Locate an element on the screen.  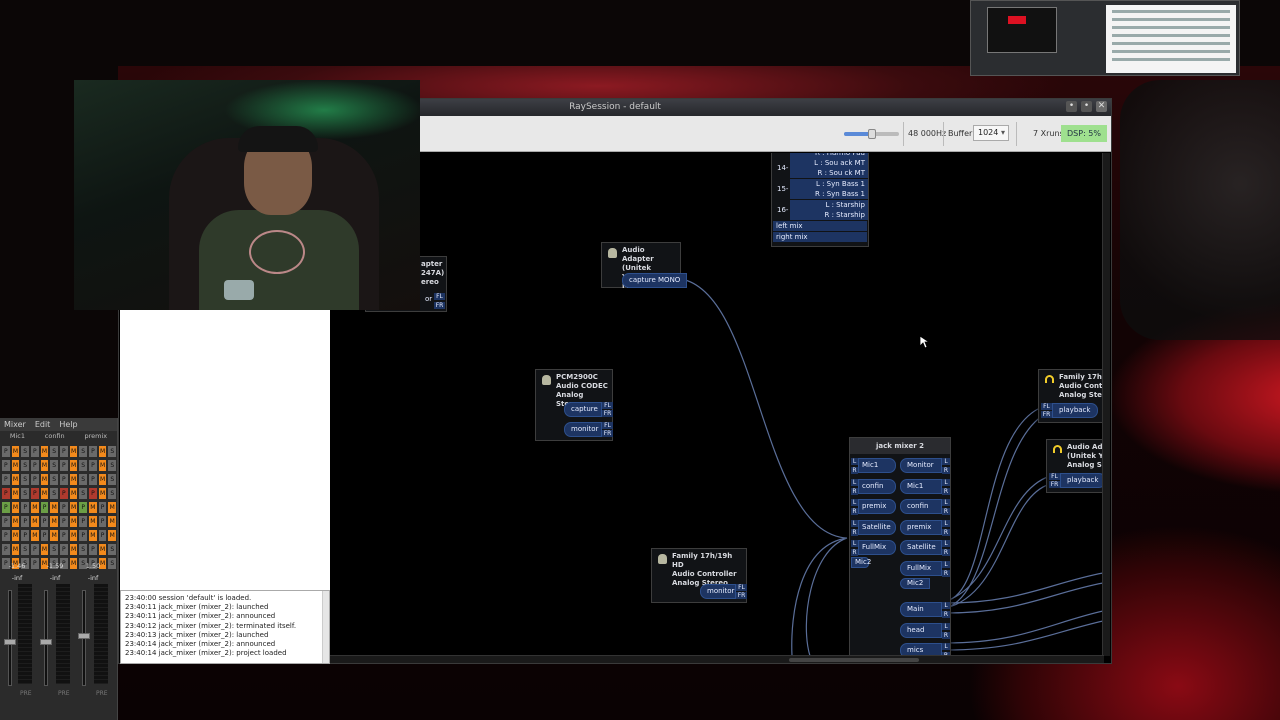
jack-mixer-output-confin: confin is located at coordinates (921, 507).